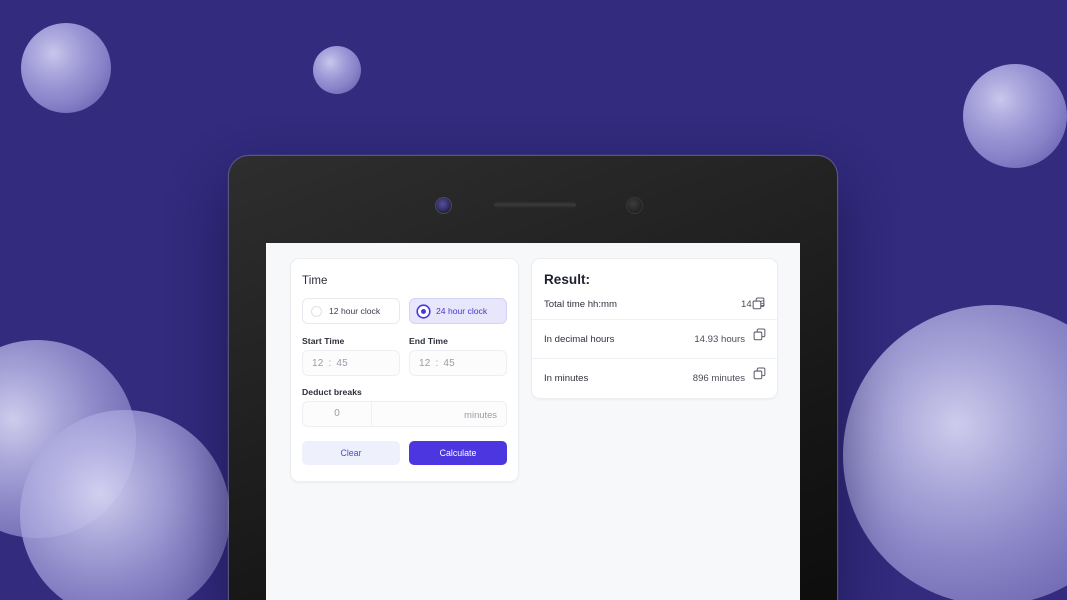  I want to click on radio-label-24-hour: 24 hour clock, so click(462, 311).